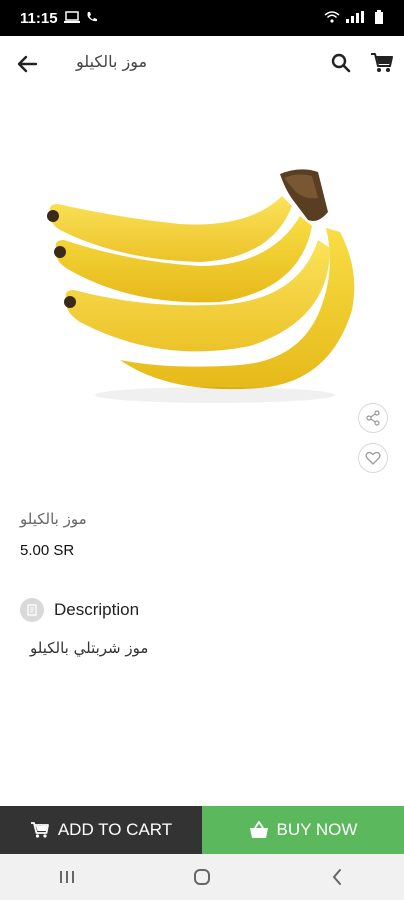 The width and height of the screenshot is (404, 900). What do you see at coordinates (258, 829) in the screenshot?
I see `basket-icon` at bounding box center [258, 829].